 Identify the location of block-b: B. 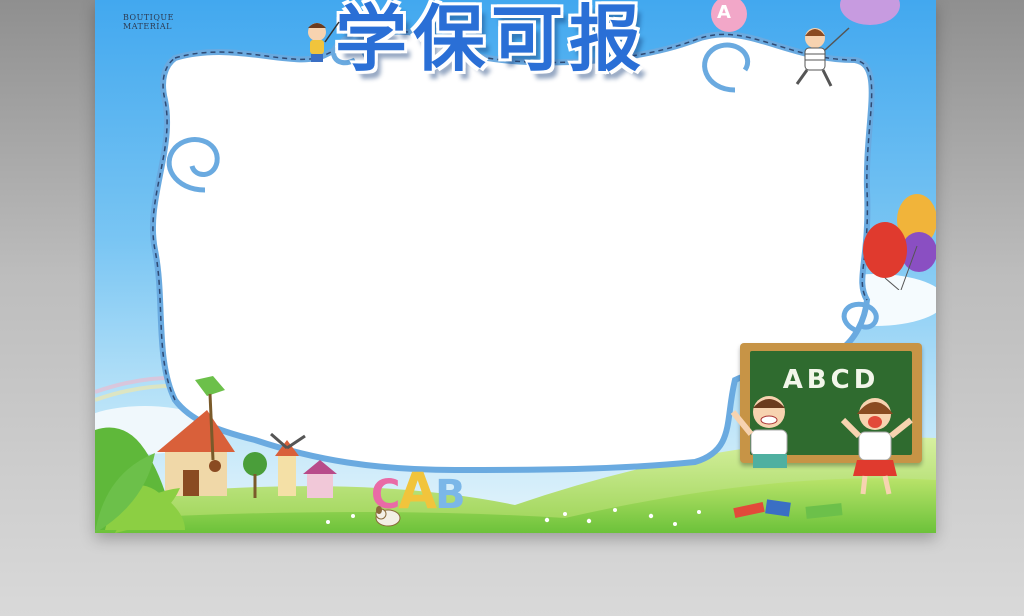
(450, 495).